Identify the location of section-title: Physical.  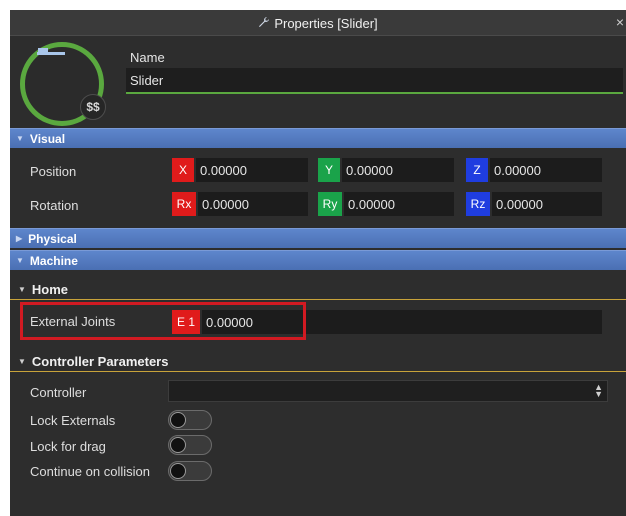
(52, 238).